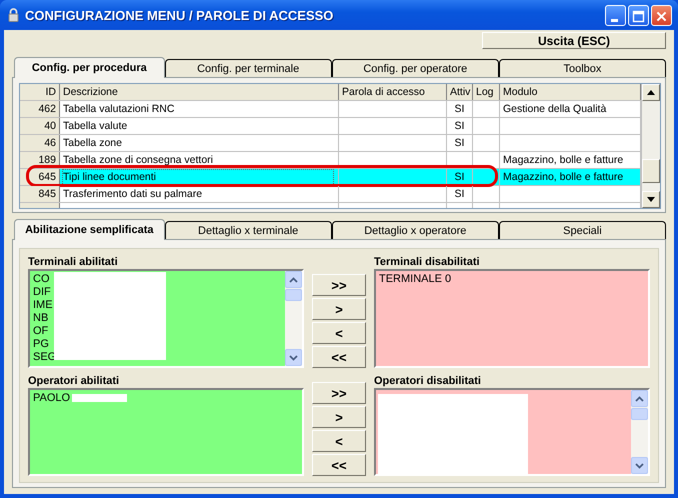  Describe the element at coordinates (74, 381) in the screenshot. I see `list-label: Operatori abilitati` at that location.